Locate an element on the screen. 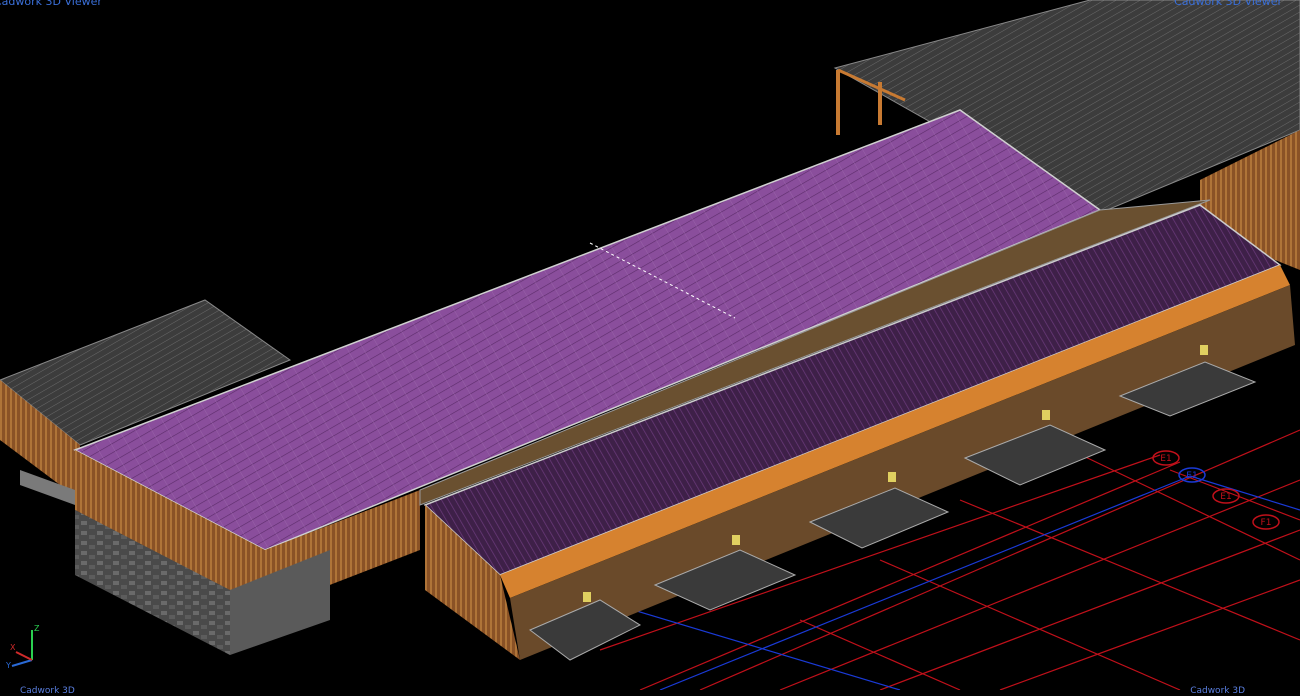 This screenshot has height=696, width=1300. svg-text: F1 is located at coordinates (1266, 523).